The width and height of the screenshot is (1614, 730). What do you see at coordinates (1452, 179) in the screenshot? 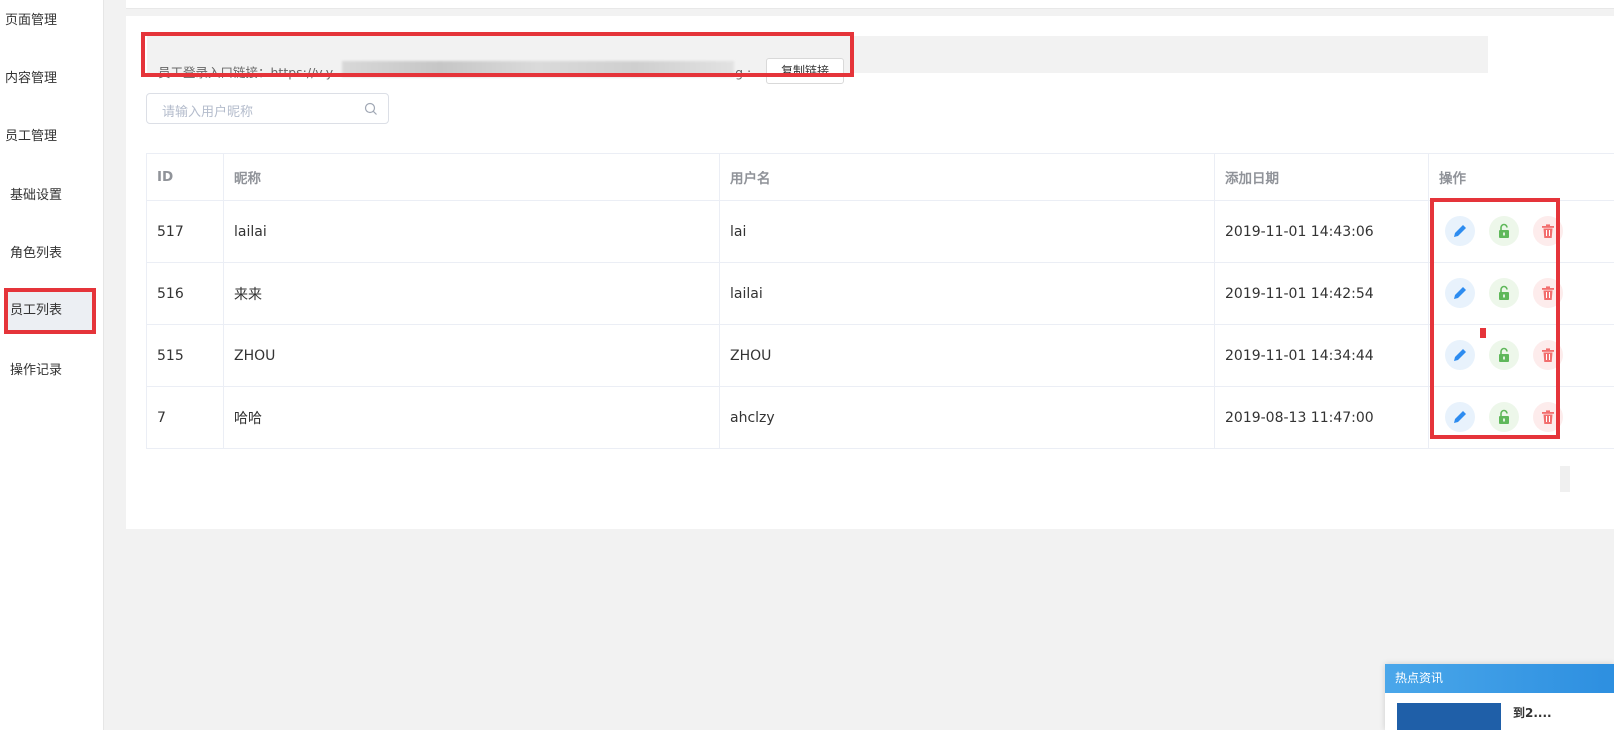
I see `header-actions: 操作` at bounding box center [1452, 179].